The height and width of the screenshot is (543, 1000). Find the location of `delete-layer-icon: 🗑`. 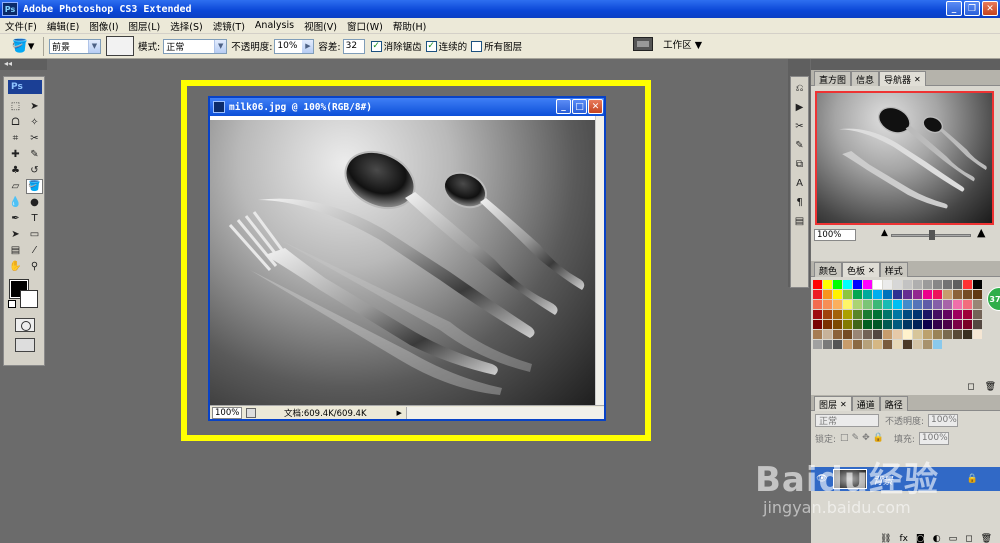

delete-layer-icon: 🗑 is located at coordinates (986, 538).